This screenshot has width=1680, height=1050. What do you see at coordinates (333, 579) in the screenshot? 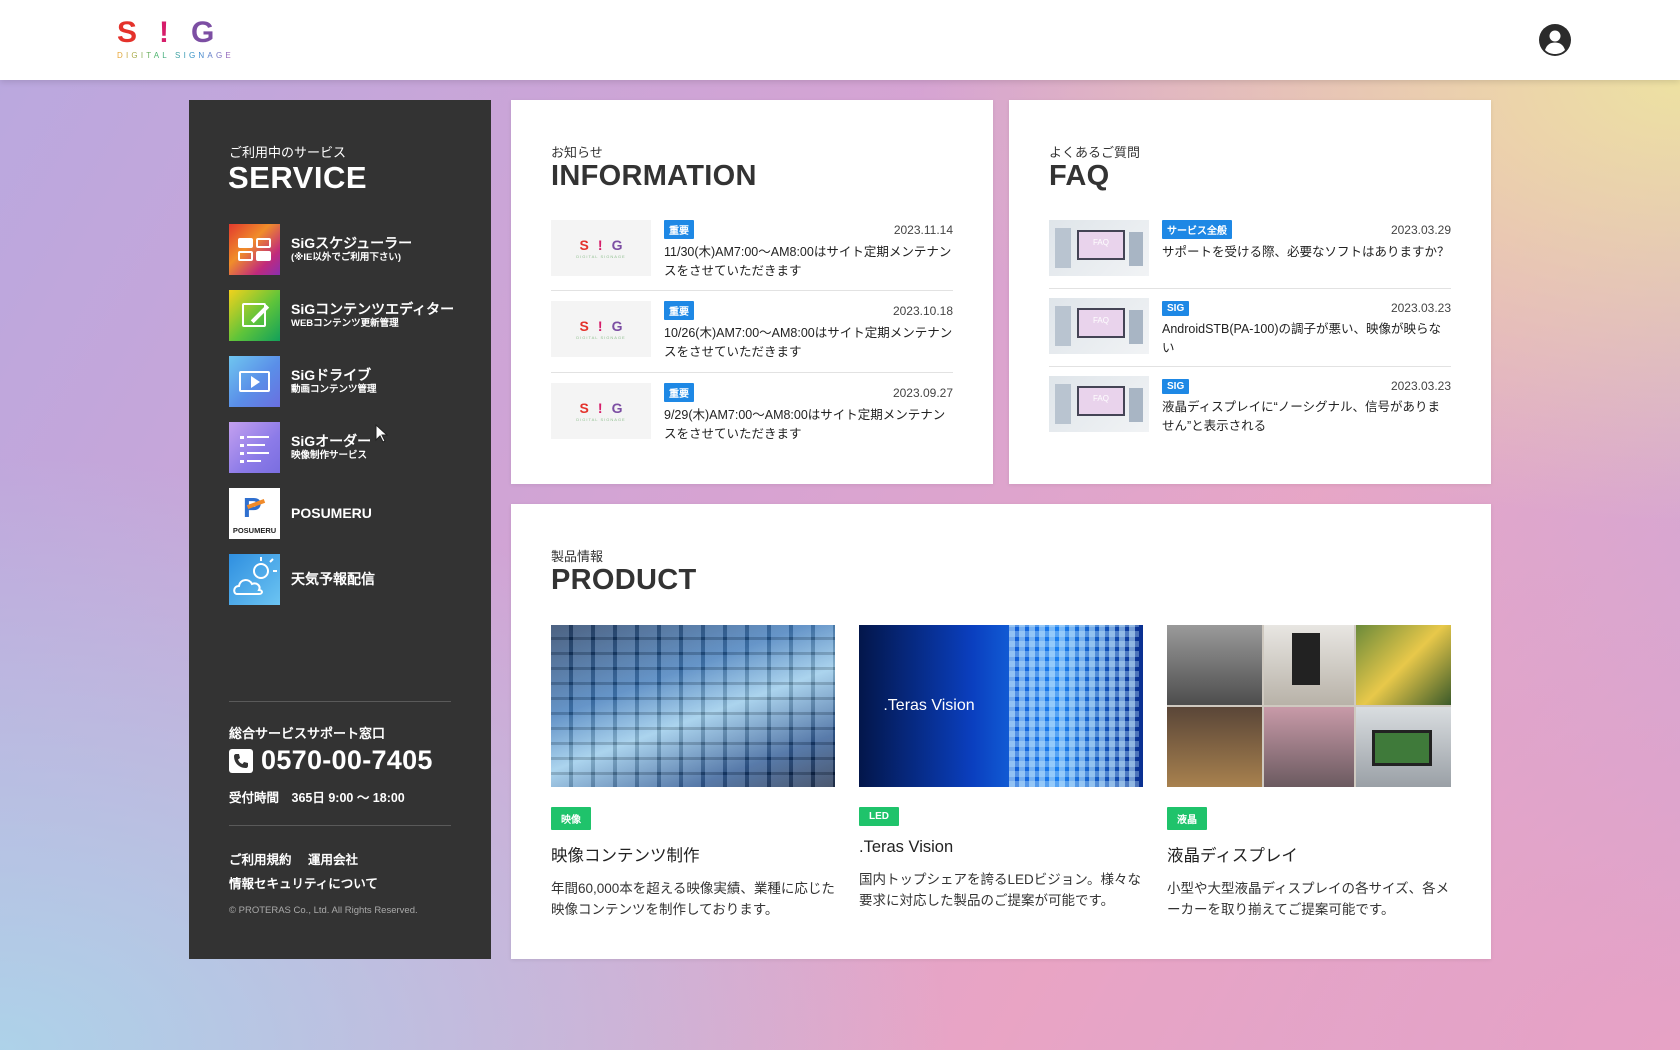
I see `service-name: 天気予報配信` at bounding box center [333, 579].